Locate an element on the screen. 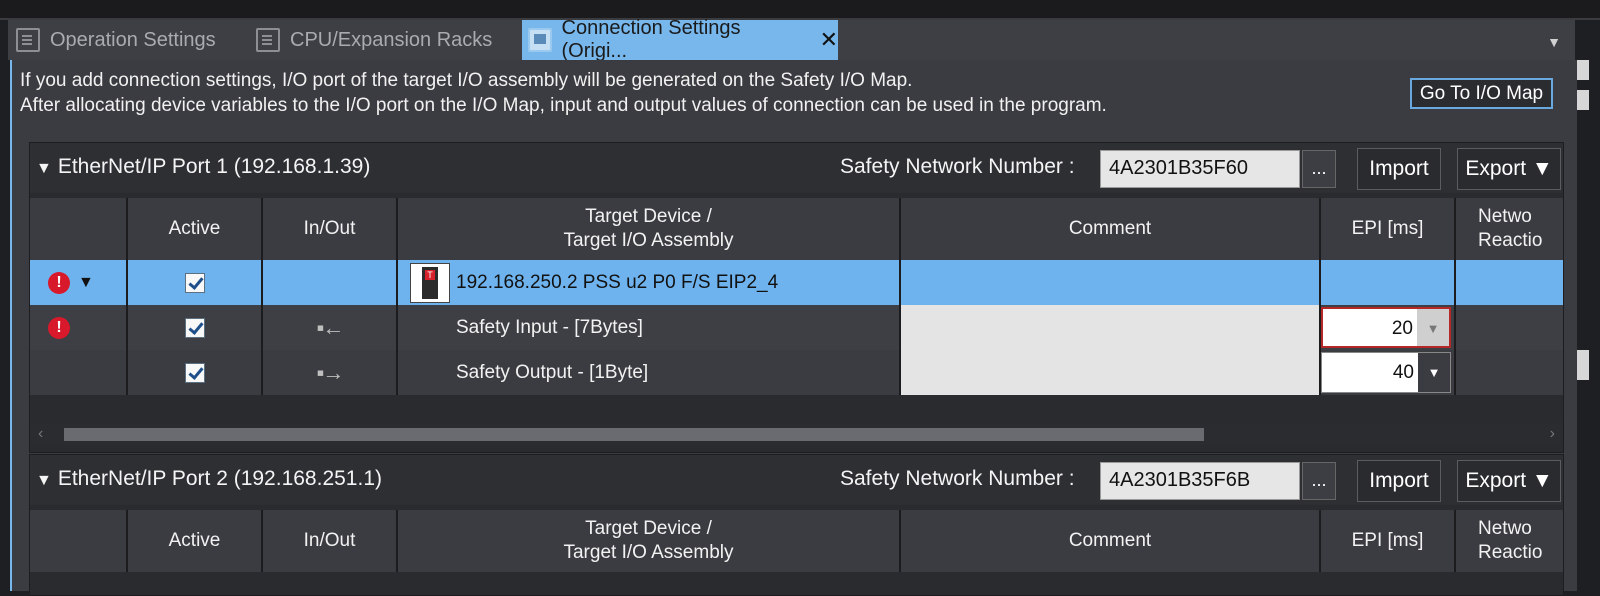  settings-page-icon is located at coordinates (28, 40).